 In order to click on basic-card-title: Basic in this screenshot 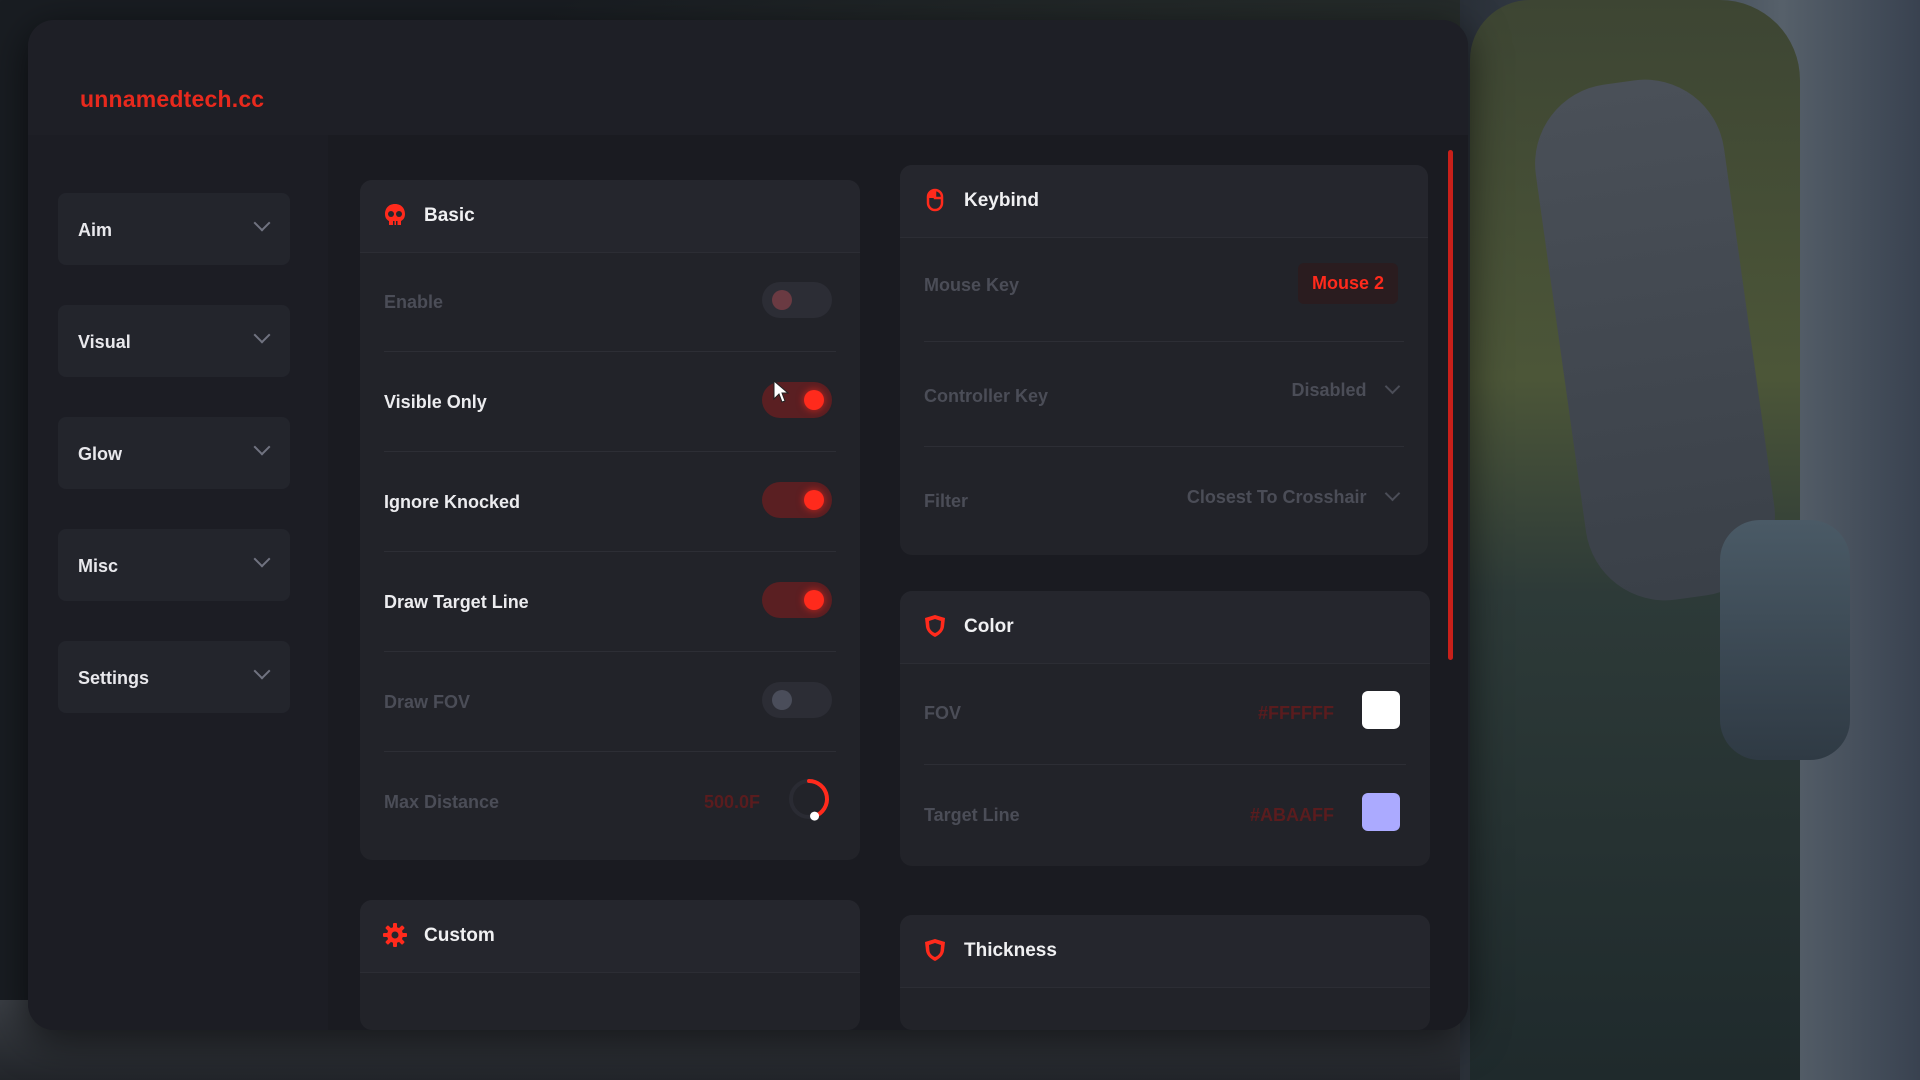, I will do `click(449, 215)`.